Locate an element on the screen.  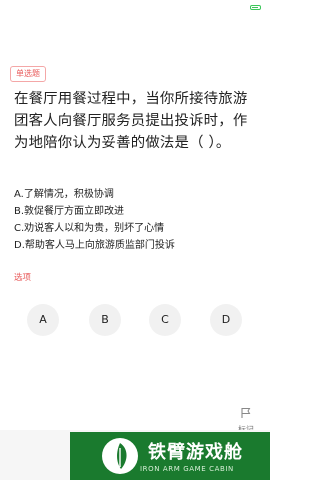
answer-choices: A B C D is located at coordinates (135, 320).